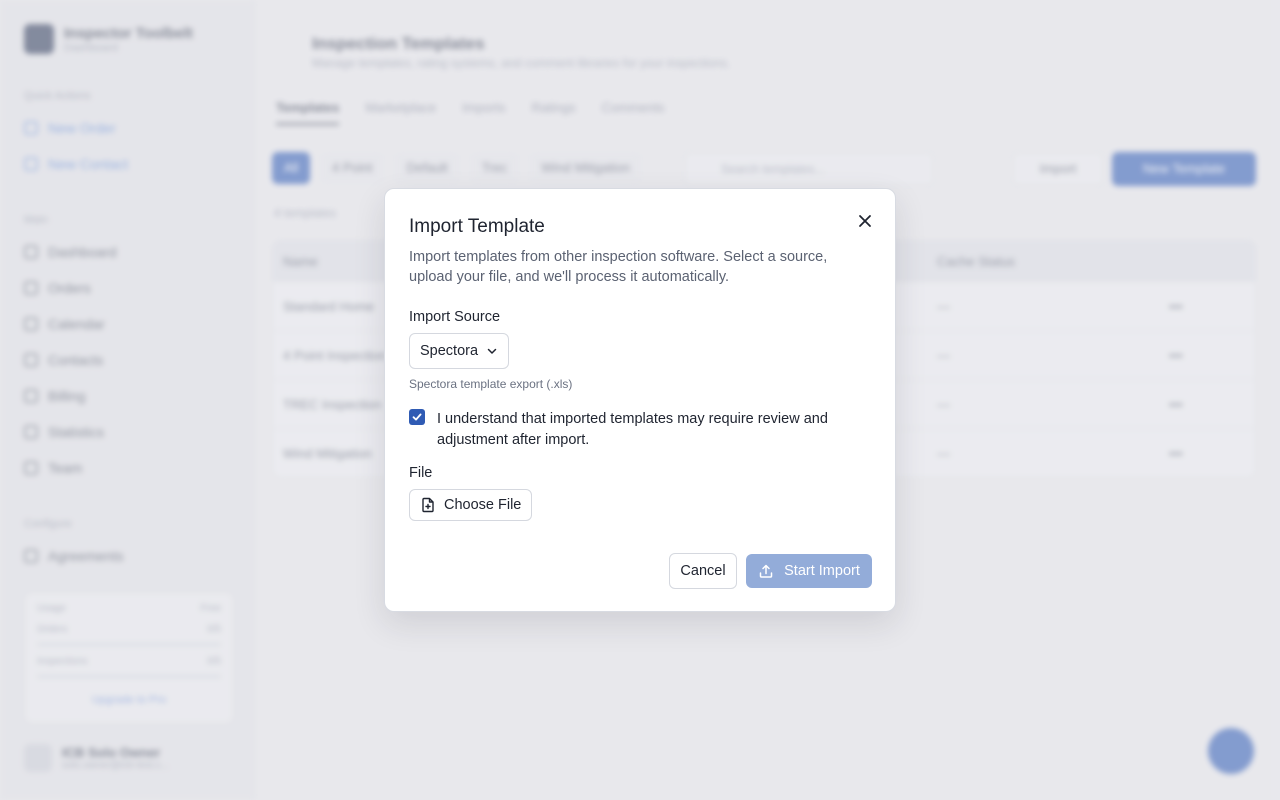 The image size is (1280, 800). I want to click on upload-icon, so click(766, 571).